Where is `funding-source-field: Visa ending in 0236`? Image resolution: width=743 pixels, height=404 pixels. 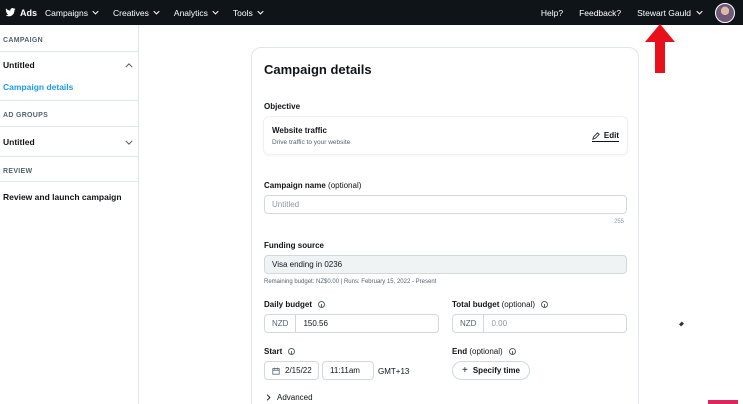
funding-source-field: Visa ending in 0236 is located at coordinates (445, 264).